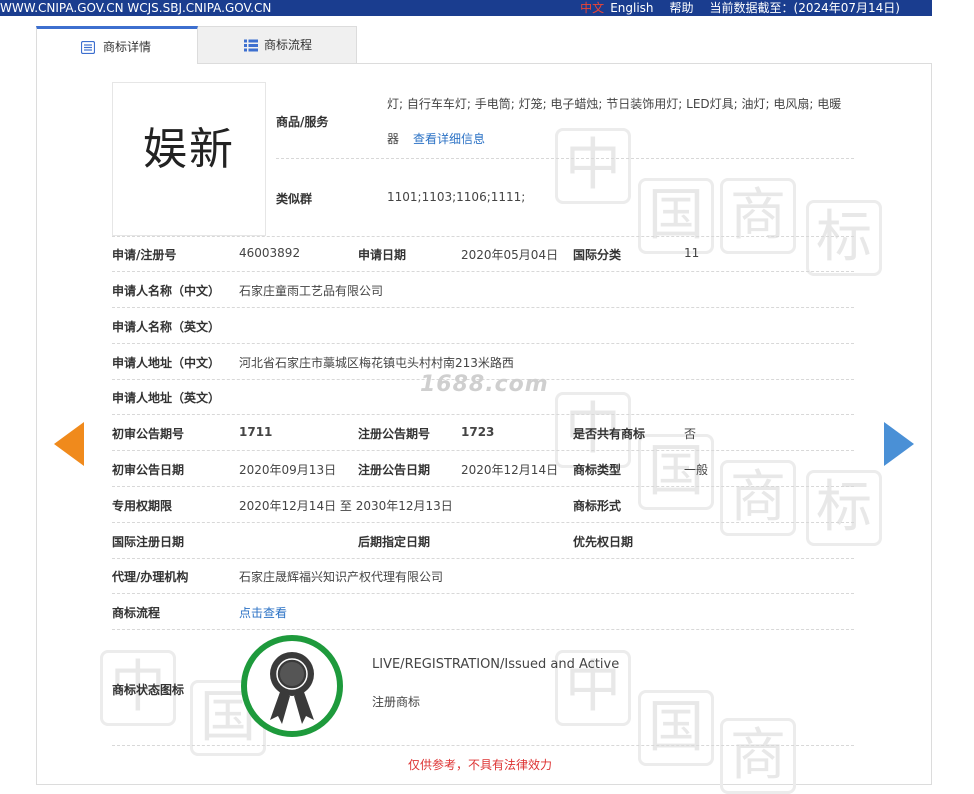 This screenshot has height=794, width=974. Describe the element at coordinates (449, 138) in the screenshot. I see `view-detail-link: 查看详细信息` at that location.